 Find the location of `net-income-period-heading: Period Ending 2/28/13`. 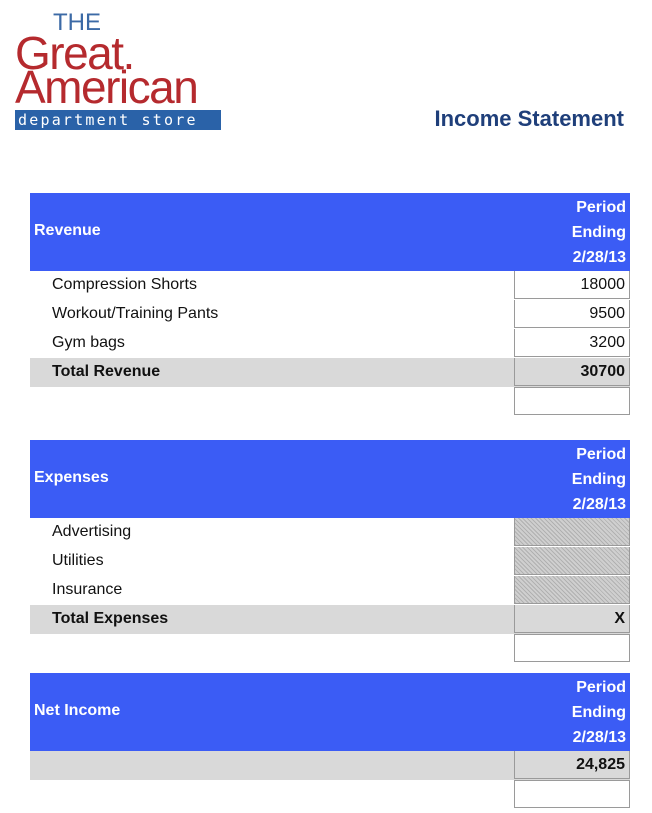

net-income-period-heading: Period Ending 2/28/13 is located at coordinates (599, 712).